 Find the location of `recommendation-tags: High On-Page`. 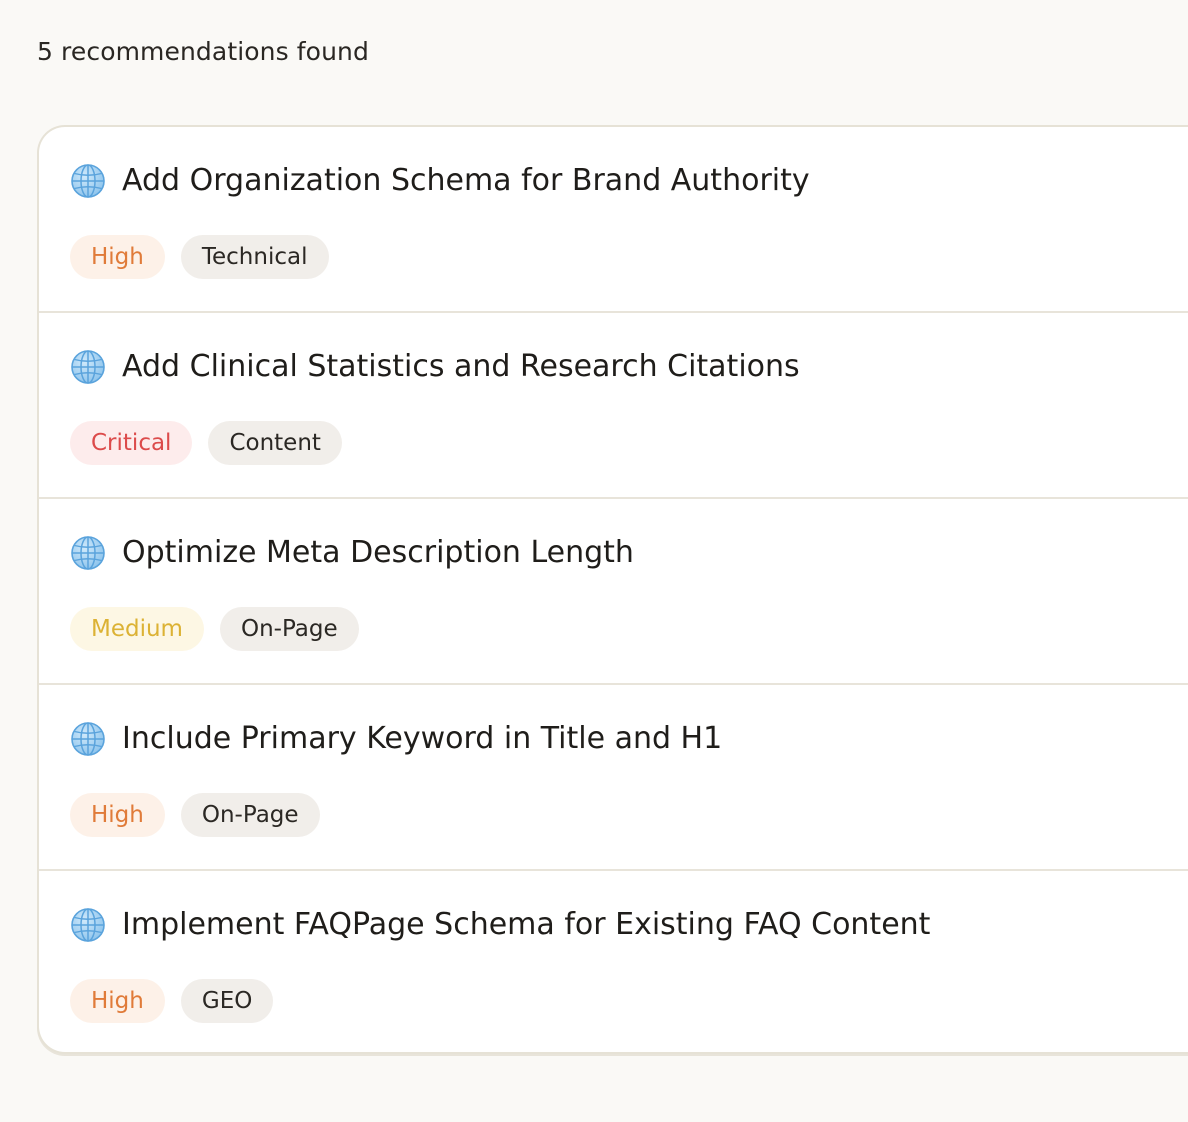

recommendation-tags: High On-Page is located at coordinates (195, 815).